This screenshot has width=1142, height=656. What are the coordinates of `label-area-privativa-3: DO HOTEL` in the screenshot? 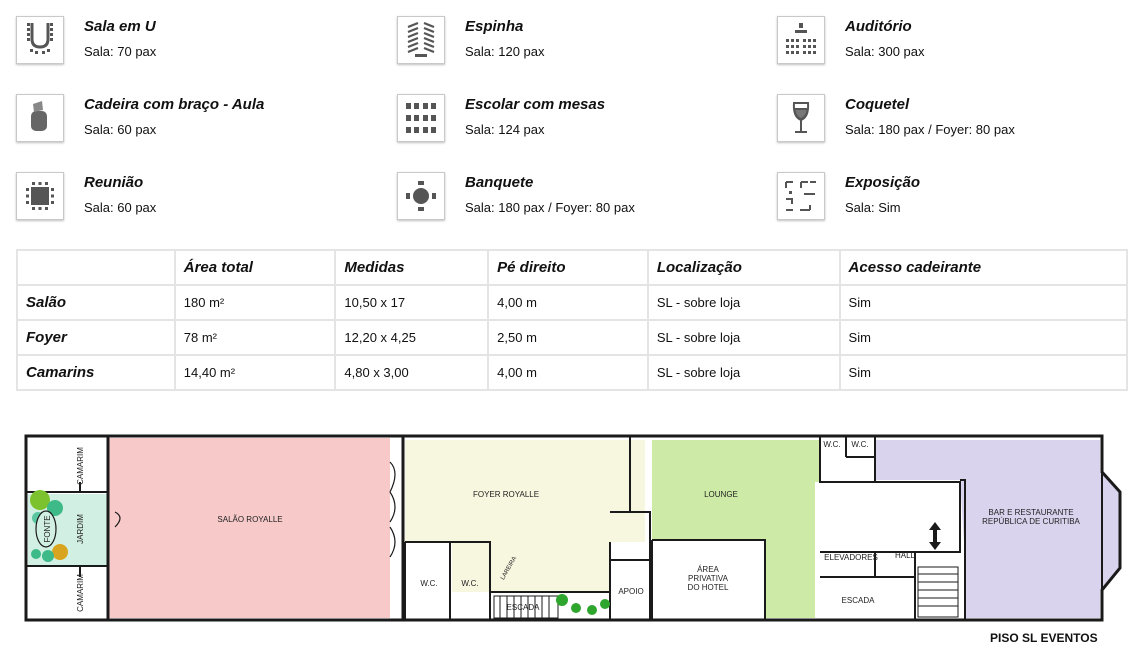 It's located at (708, 587).